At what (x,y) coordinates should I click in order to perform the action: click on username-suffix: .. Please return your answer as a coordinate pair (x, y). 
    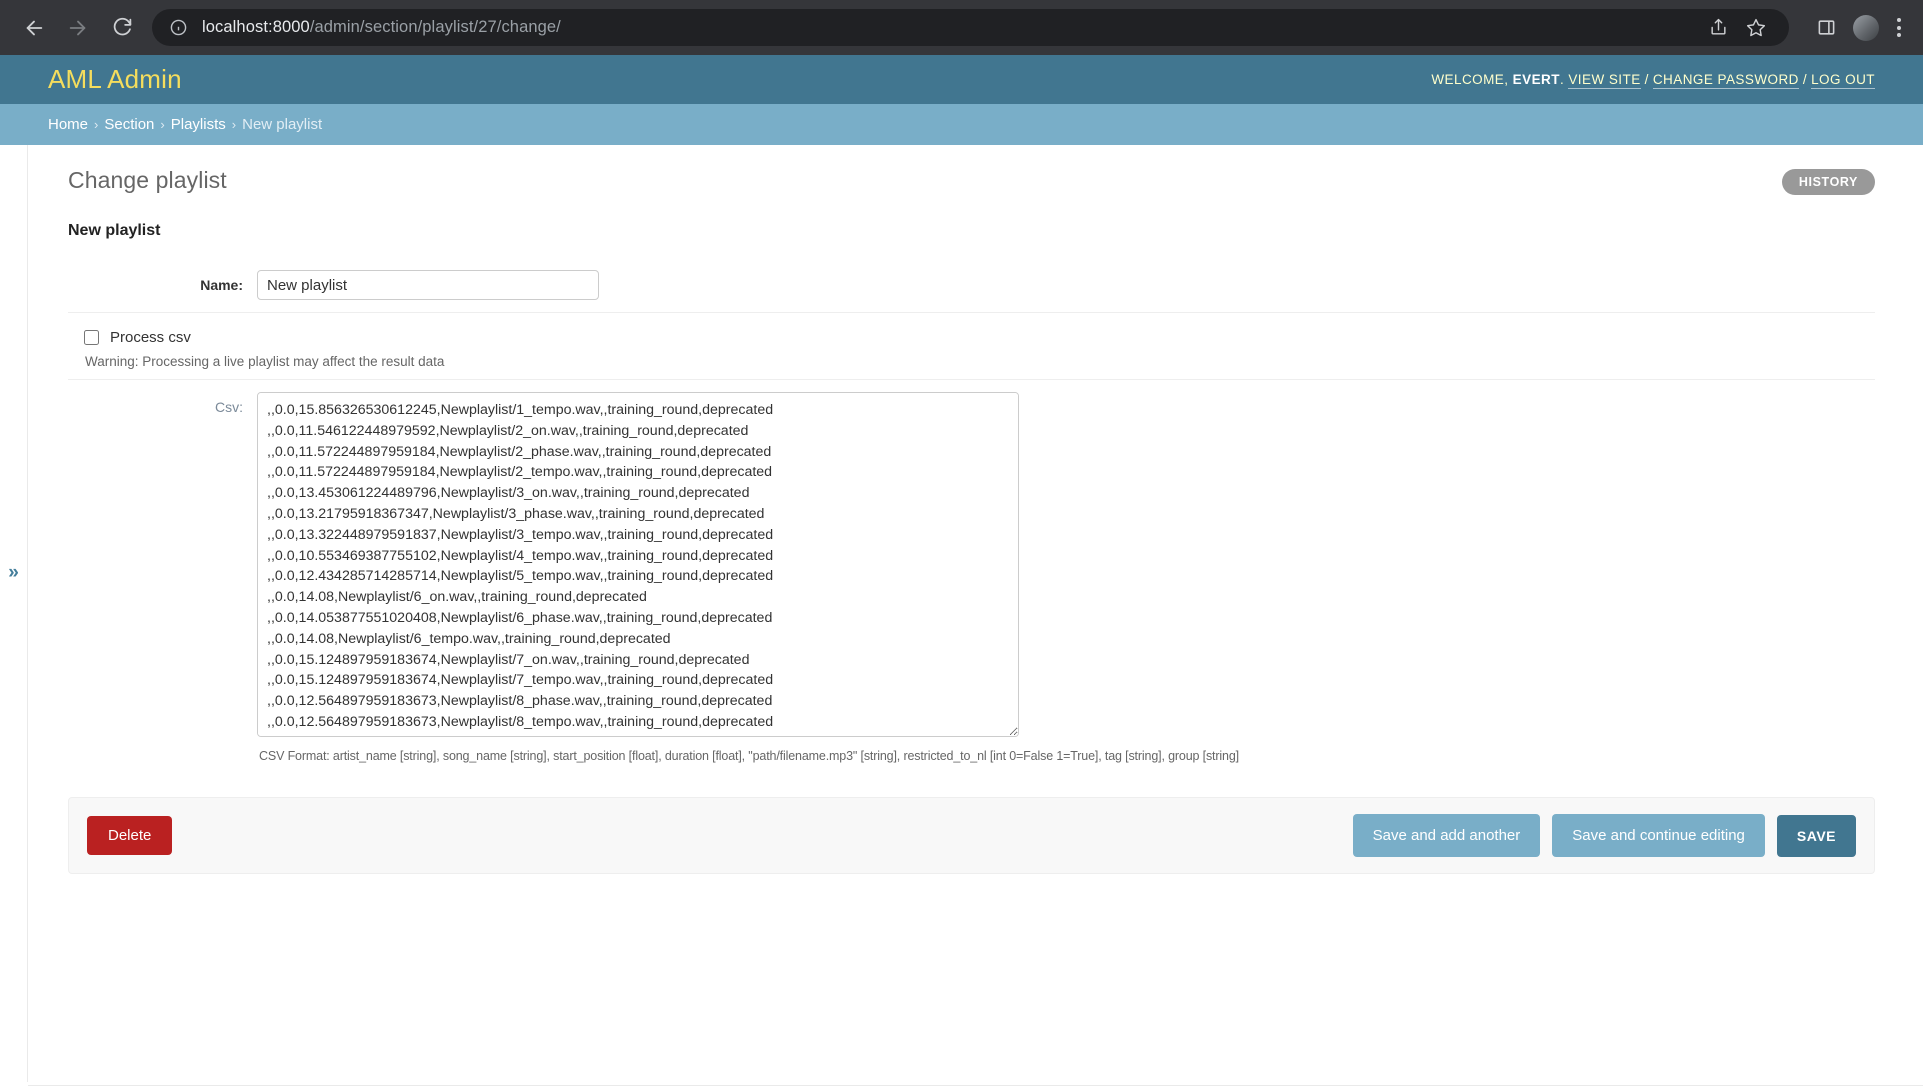
    Looking at the image, I should click on (1562, 79).